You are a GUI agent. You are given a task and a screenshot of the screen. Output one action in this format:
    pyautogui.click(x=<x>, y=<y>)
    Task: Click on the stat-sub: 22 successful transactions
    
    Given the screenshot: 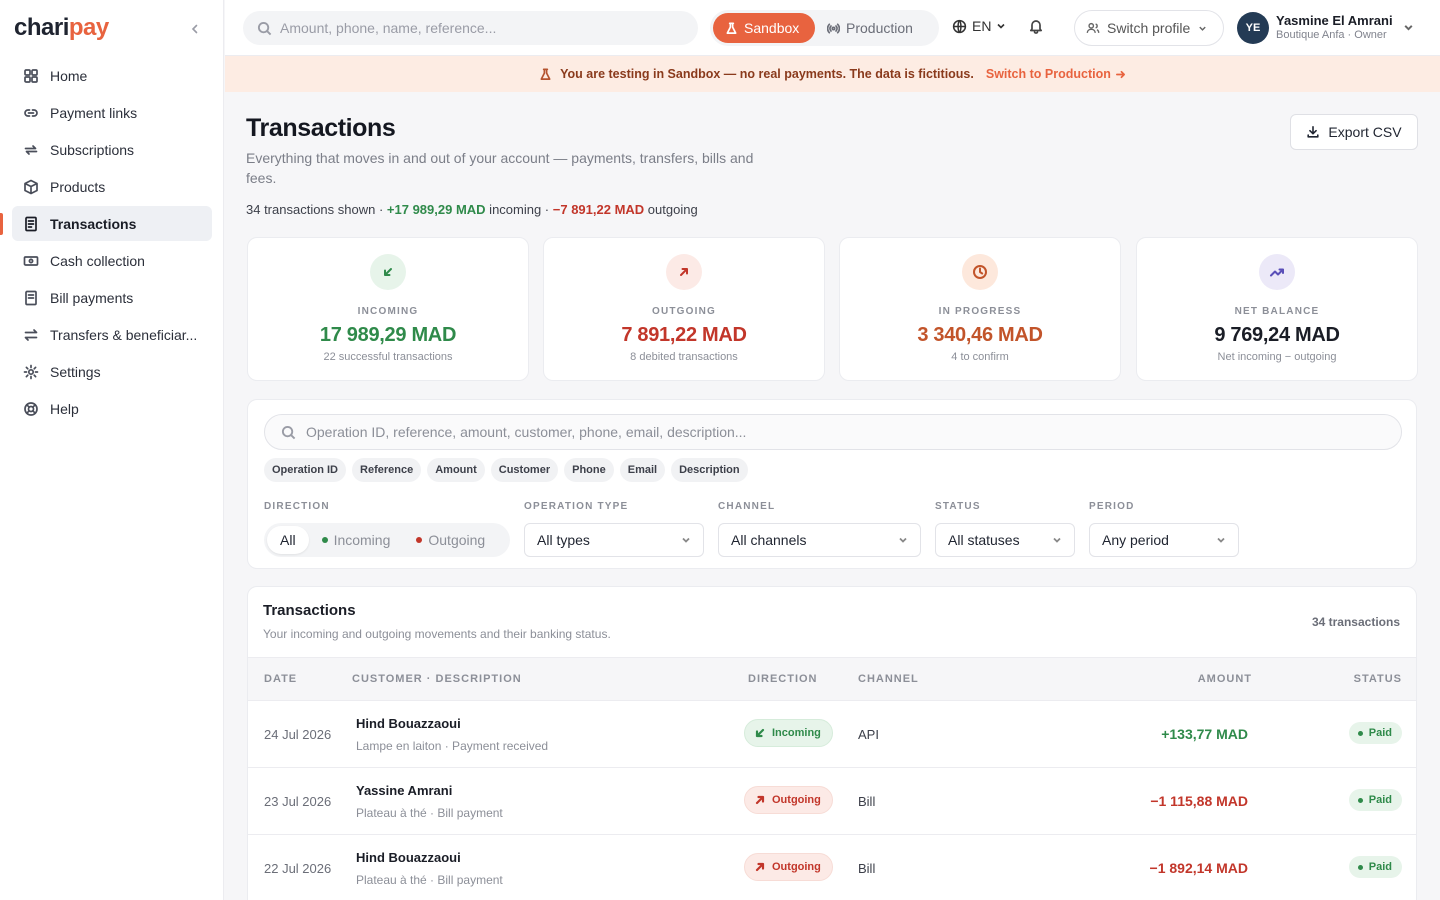 What is the action you would take?
    pyautogui.click(x=388, y=357)
    